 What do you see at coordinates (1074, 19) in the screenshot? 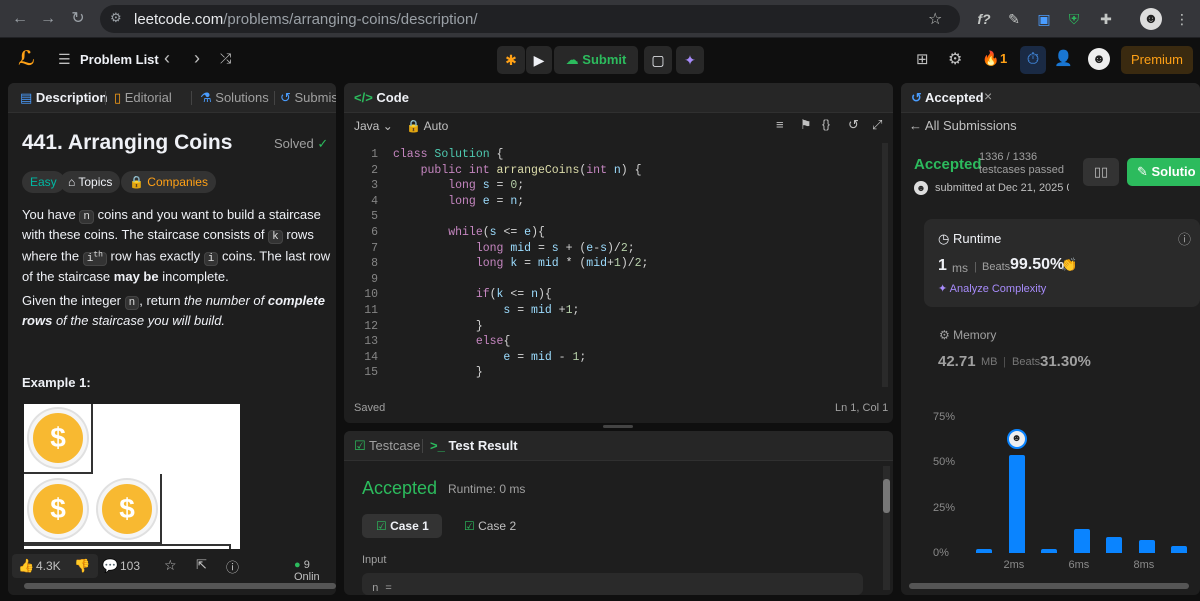
I see `shield-extension-icon: ⛨` at bounding box center [1074, 19].